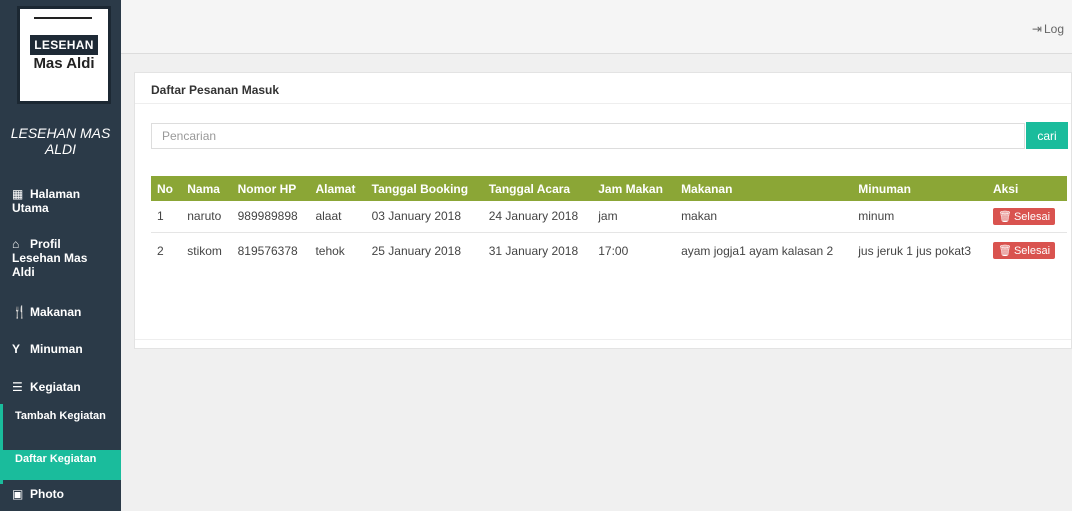  I want to click on table-cell: 2, so click(160, 250).